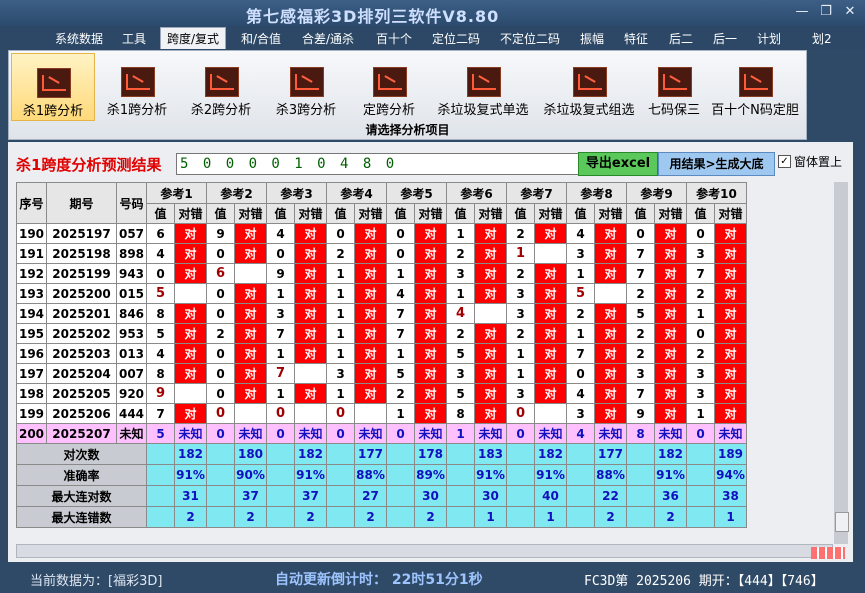 The height and width of the screenshot is (593, 865). I want to click on draw-number: 057, so click(131, 233).